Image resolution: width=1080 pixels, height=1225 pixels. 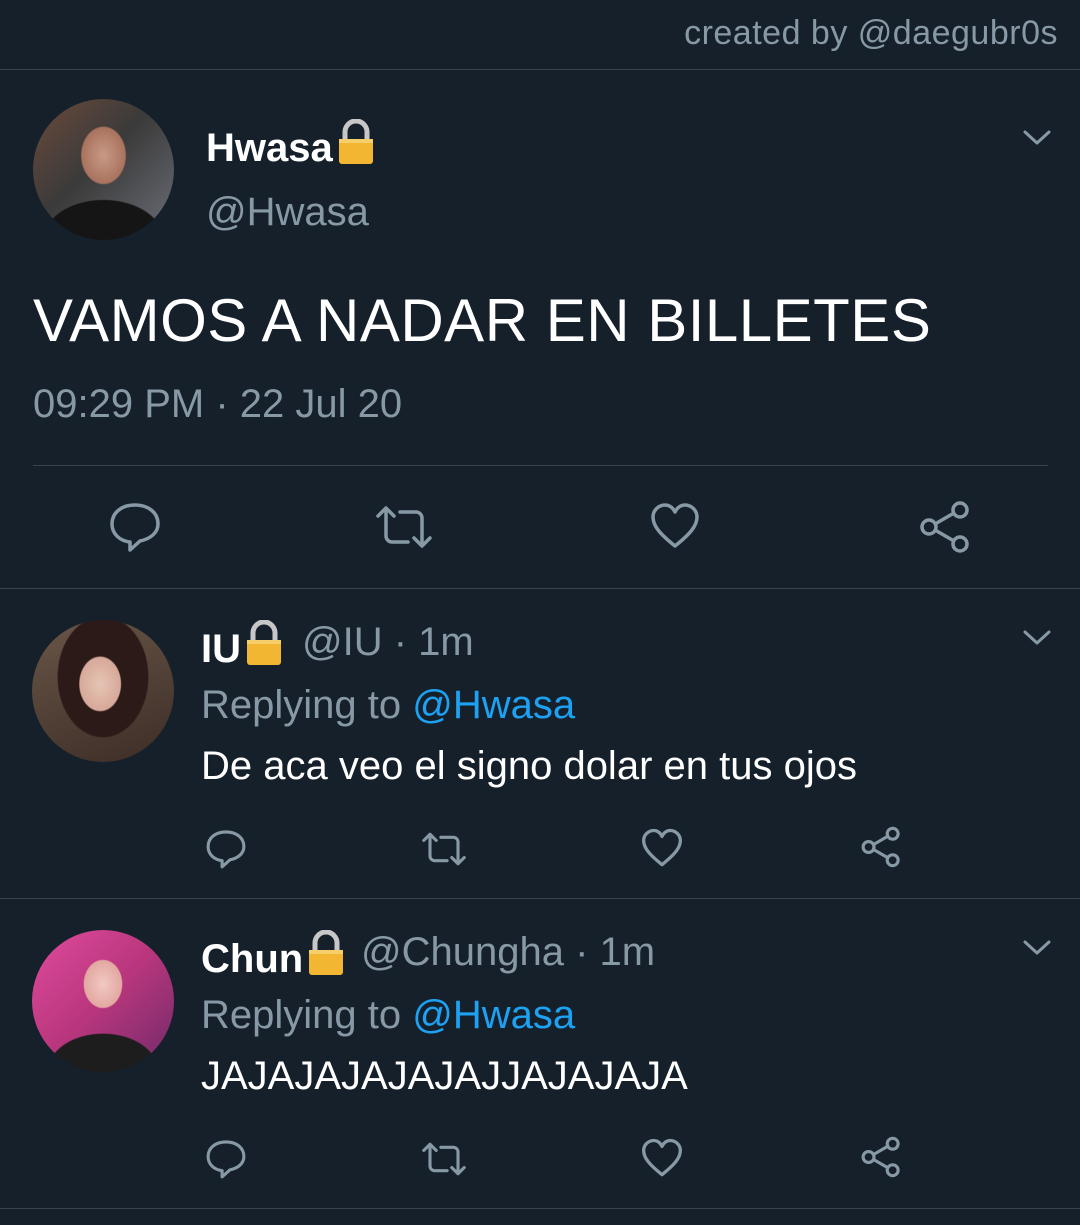 What do you see at coordinates (540, 1208) in the screenshot?
I see `bottom-divider` at bounding box center [540, 1208].